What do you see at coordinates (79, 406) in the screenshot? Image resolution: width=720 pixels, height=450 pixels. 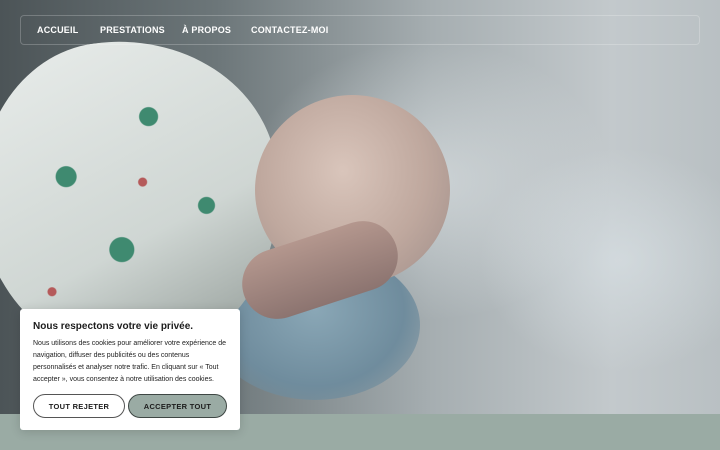 I see `reject-all-button: TOUT REJETER` at bounding box center [79, 406].